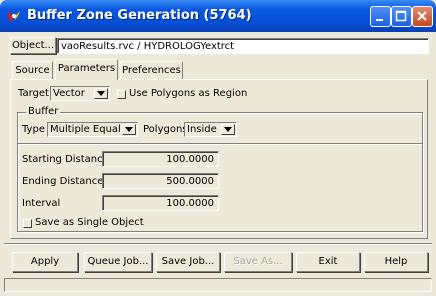 This screenshot has height=296, width=436. What do you see at coordinates (243, 46) in the screenshot?
I see `object-path-field: vaoResults.rvc / HYDROLOGYextrct` at bounding box center [243, 46].